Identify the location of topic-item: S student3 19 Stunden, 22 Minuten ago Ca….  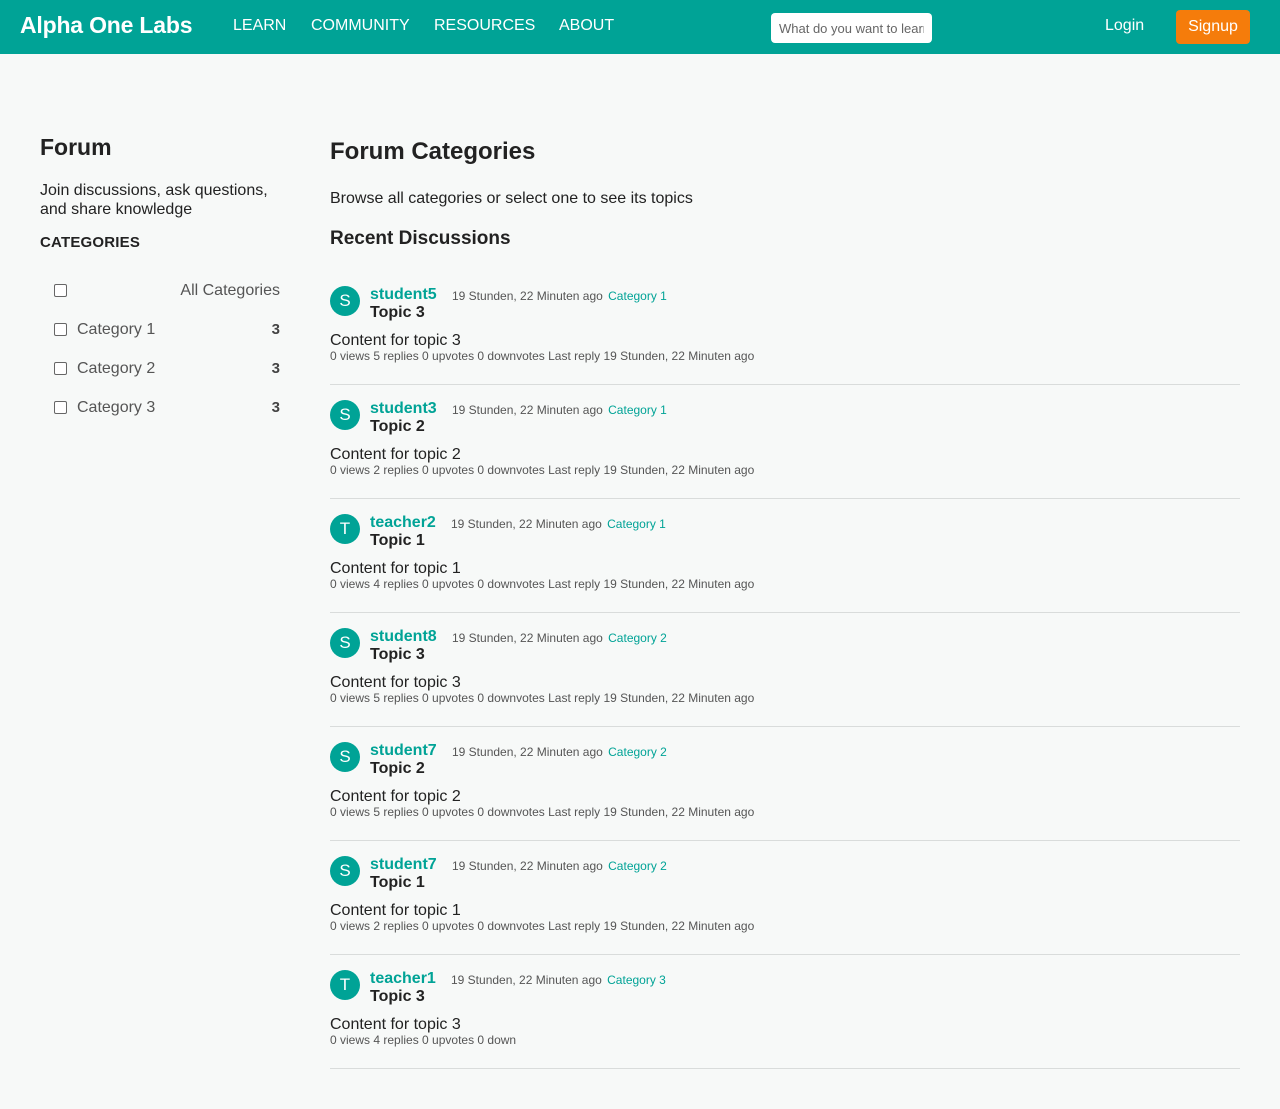
(785, 442).